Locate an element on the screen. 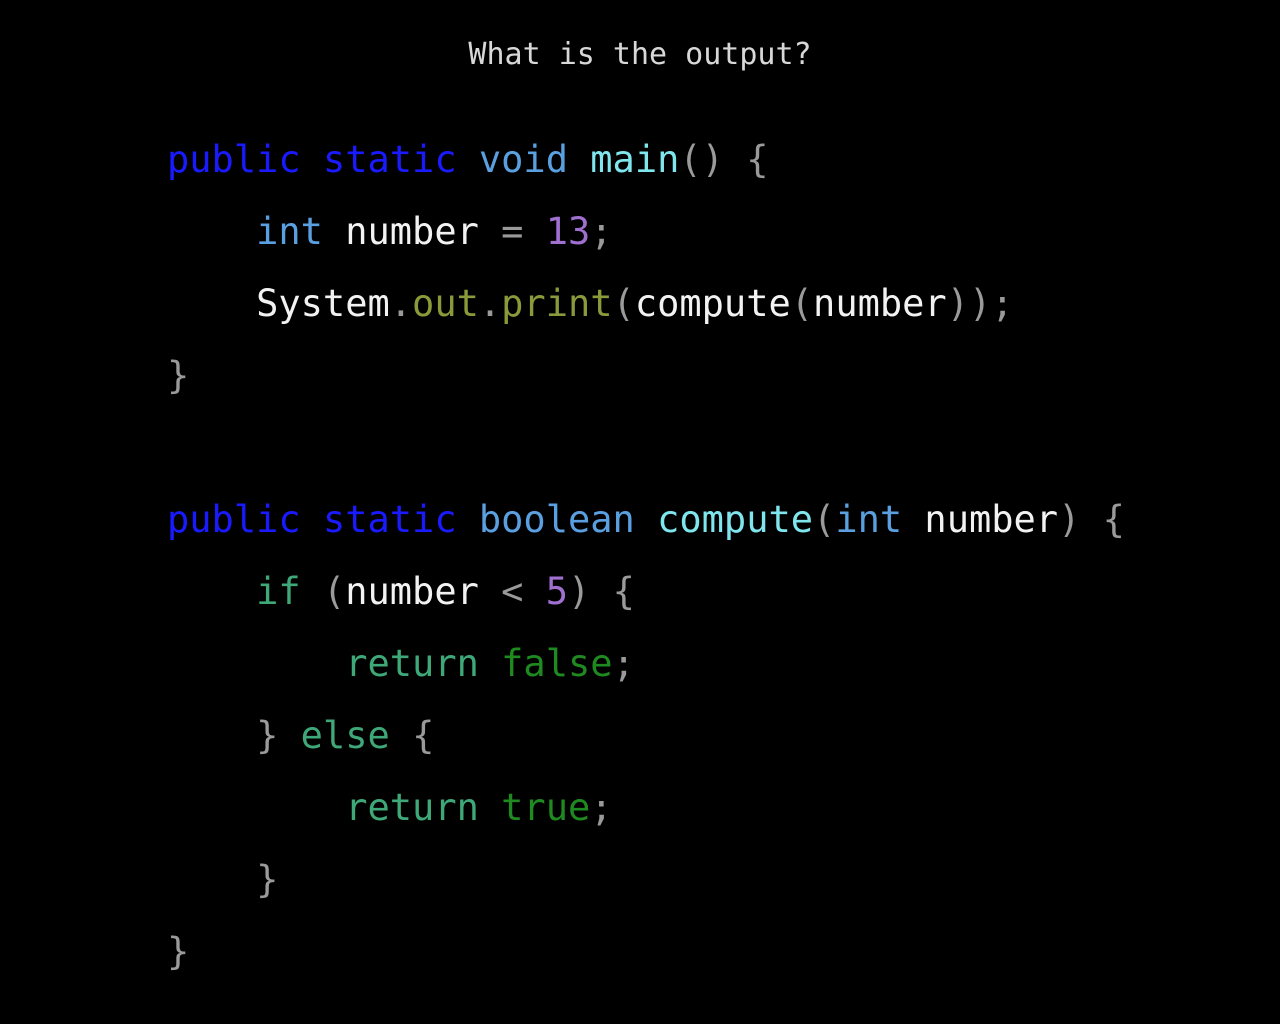 This screenshot has height=1024, width=1280. code-token-punctuation: < is located at coordinates (512, 591).